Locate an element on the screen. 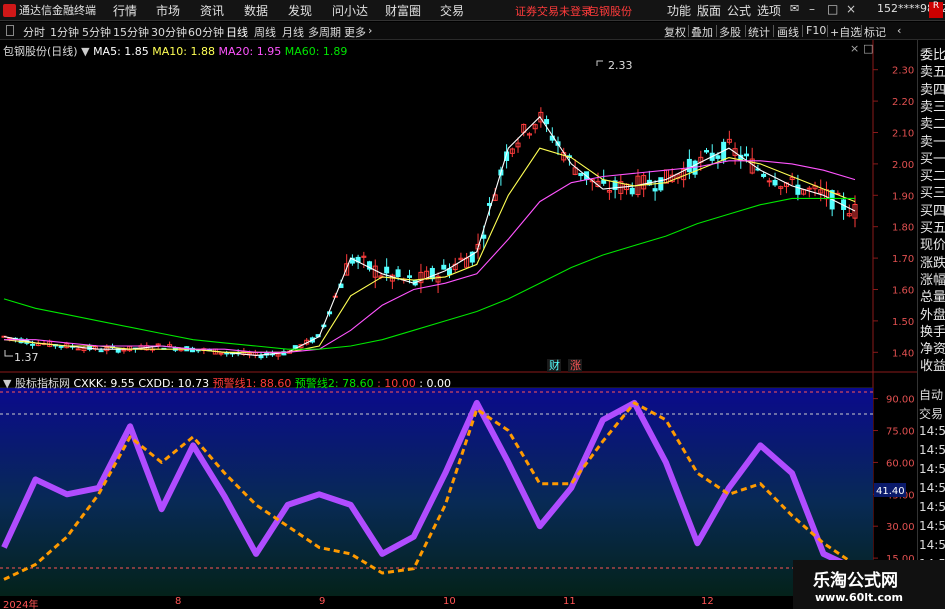  pane-maximize-icon: □ is located at coordinates (868, 48).